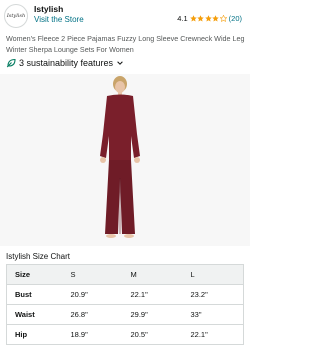  What do you see at coordinates (34, 274) in the screenshot?
I see `table-header-cell: Size` at bounding box center [34, 274].